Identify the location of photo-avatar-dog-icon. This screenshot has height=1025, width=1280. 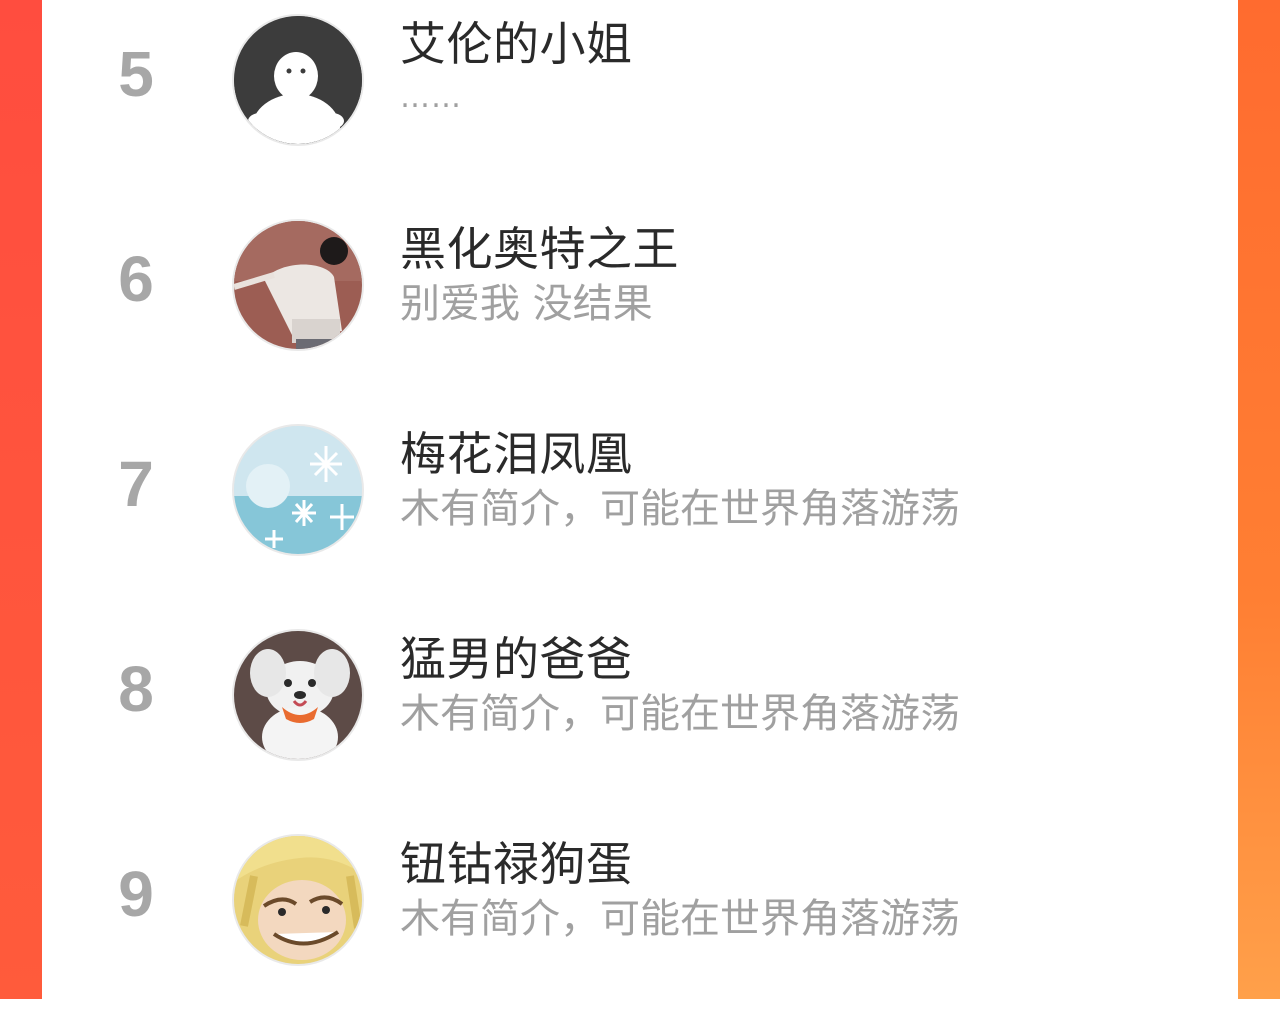
(298, 695).